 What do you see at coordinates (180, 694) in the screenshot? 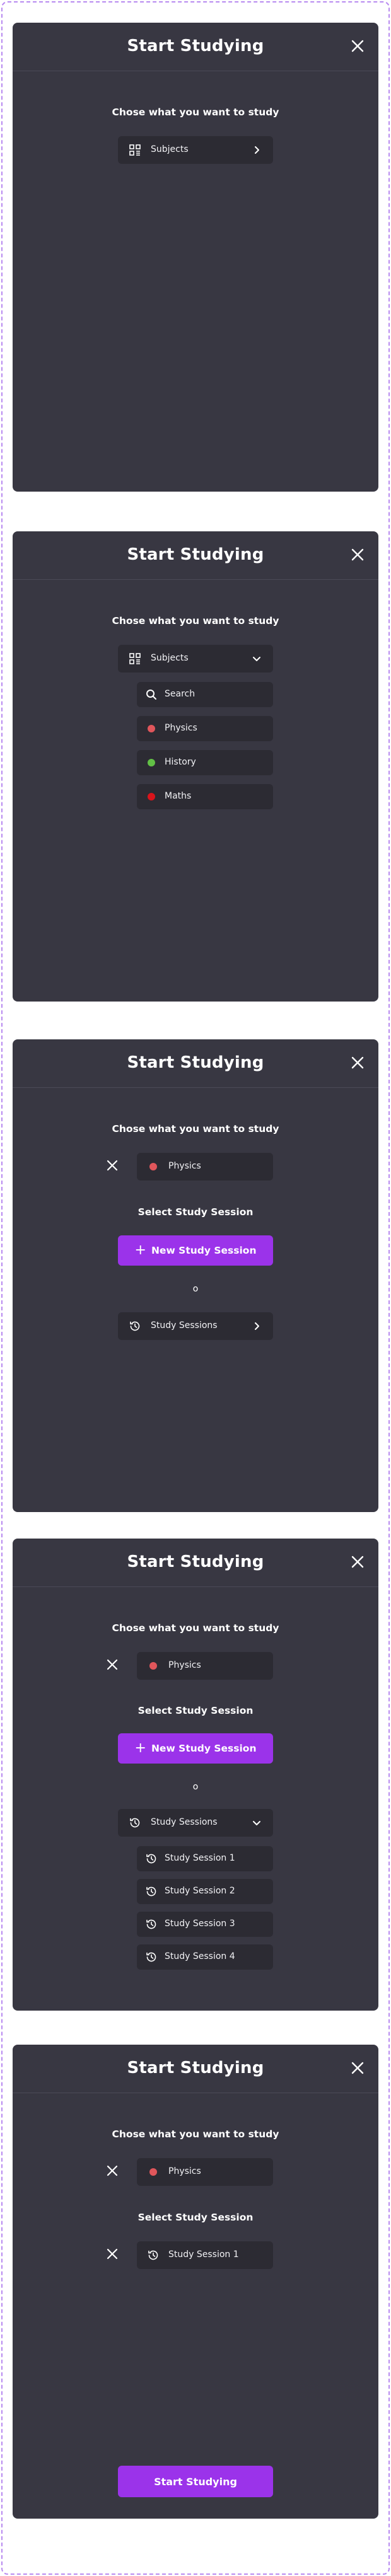
I see `search-label: Search` at bounding box center [180, 694].